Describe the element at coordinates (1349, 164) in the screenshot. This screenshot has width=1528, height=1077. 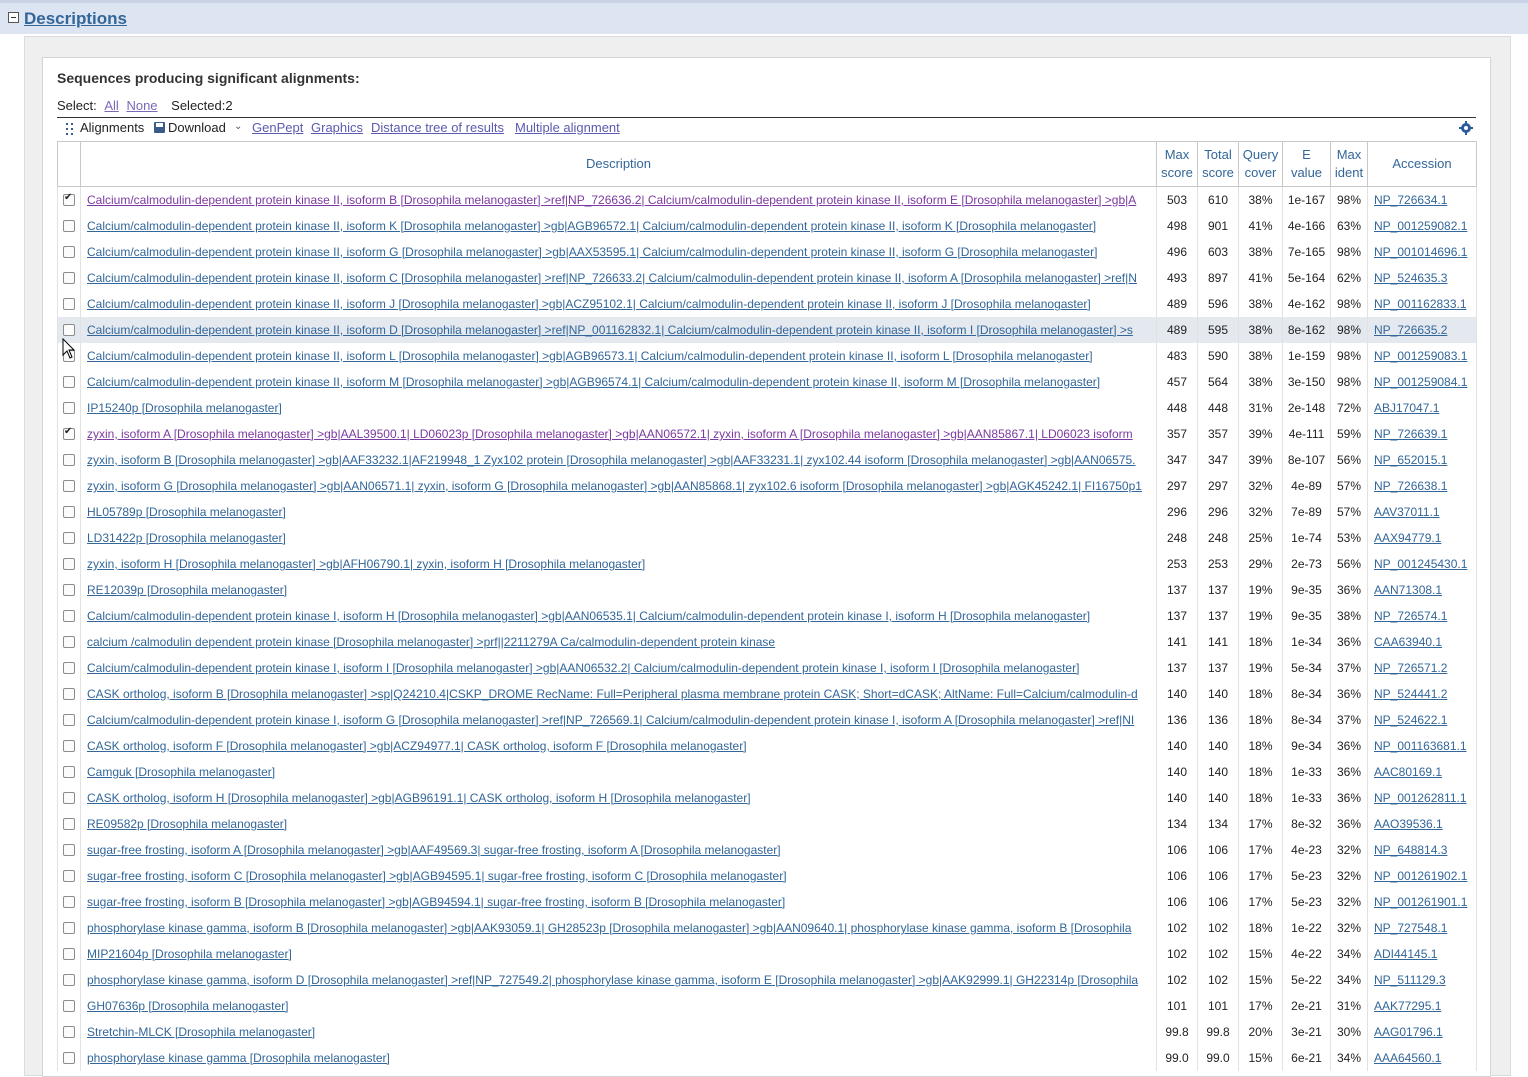
I see `max-ident-column-header: Max ident` at that location.